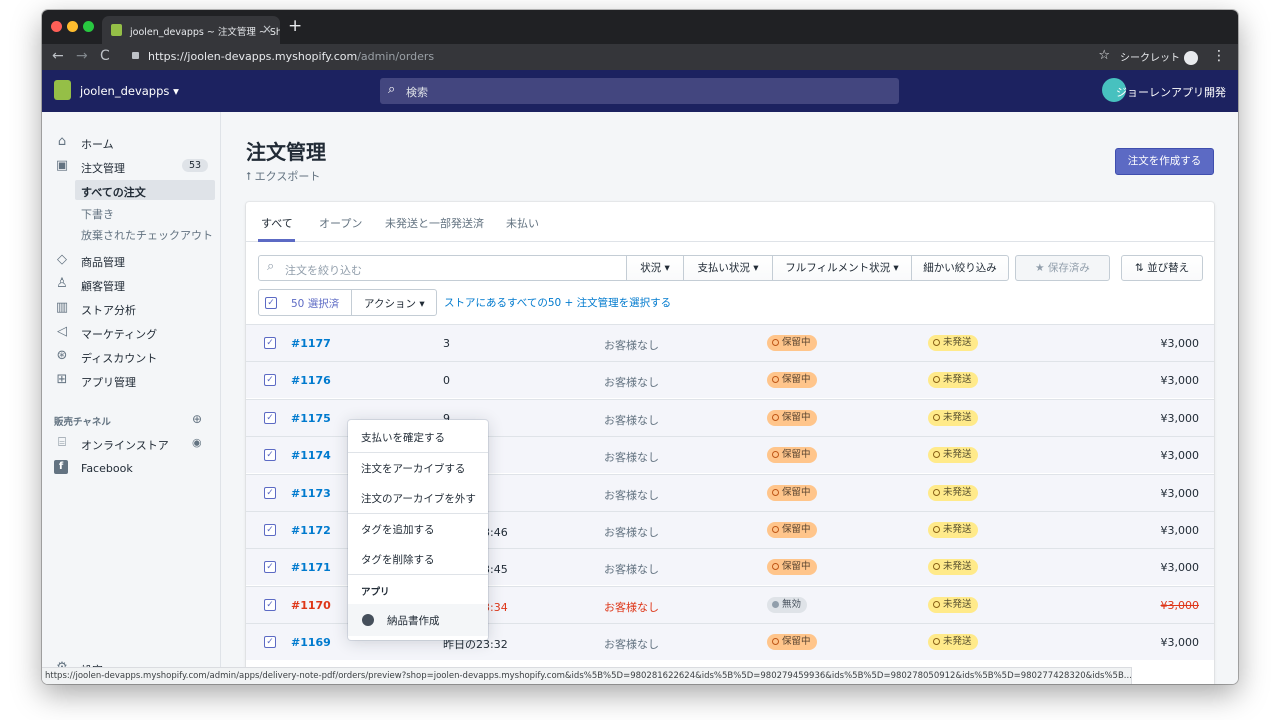 The height and width of the screenshot is (720, 1280). Describe the element at coordinates (418, 559) in the screenshot. I see `menu-item-remove-tags: タグを削除する` at that location.